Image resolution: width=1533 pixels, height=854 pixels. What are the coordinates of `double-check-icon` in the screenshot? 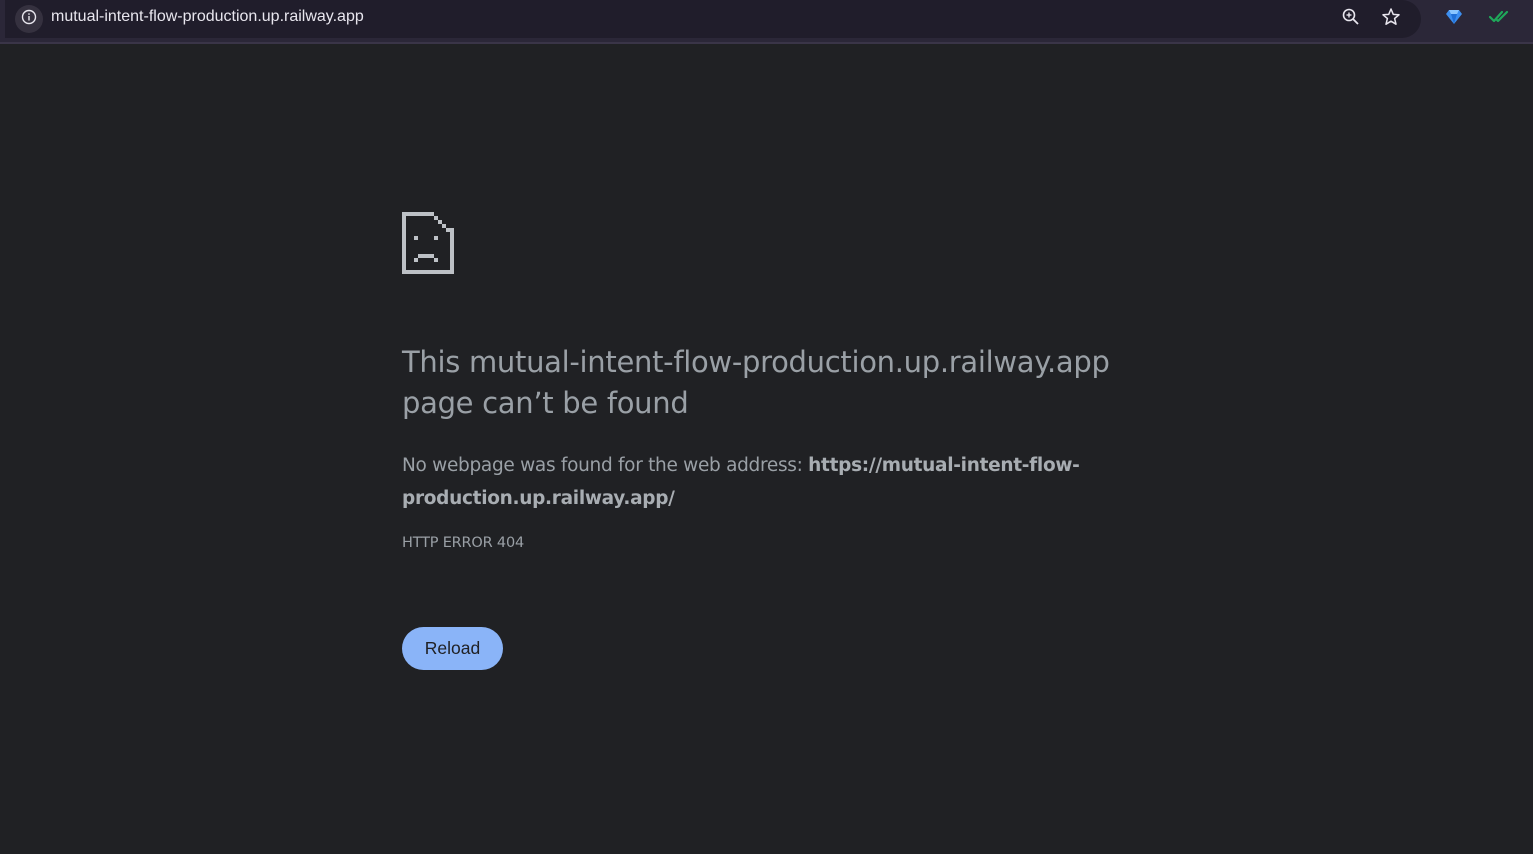 It's located at (1499, 19).